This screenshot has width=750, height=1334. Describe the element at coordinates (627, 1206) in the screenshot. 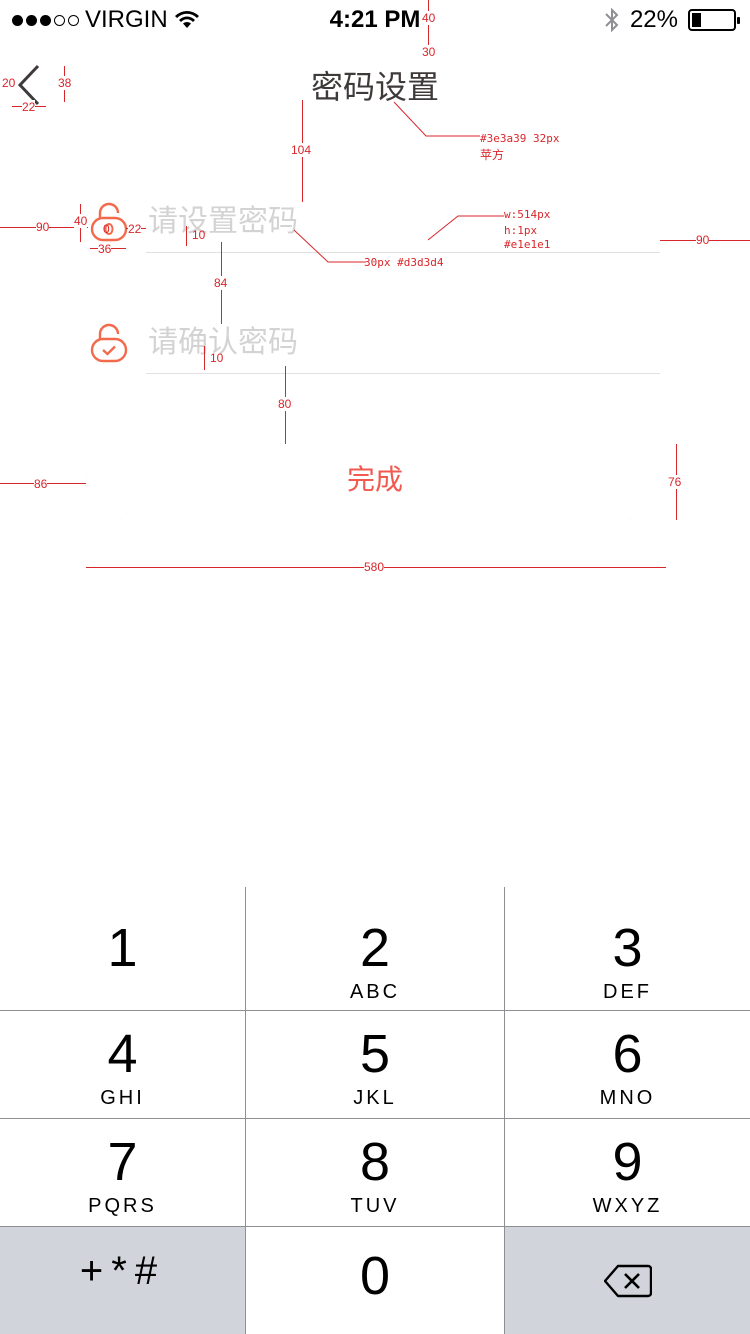

I see `key-letters: WXYZ` at that location.